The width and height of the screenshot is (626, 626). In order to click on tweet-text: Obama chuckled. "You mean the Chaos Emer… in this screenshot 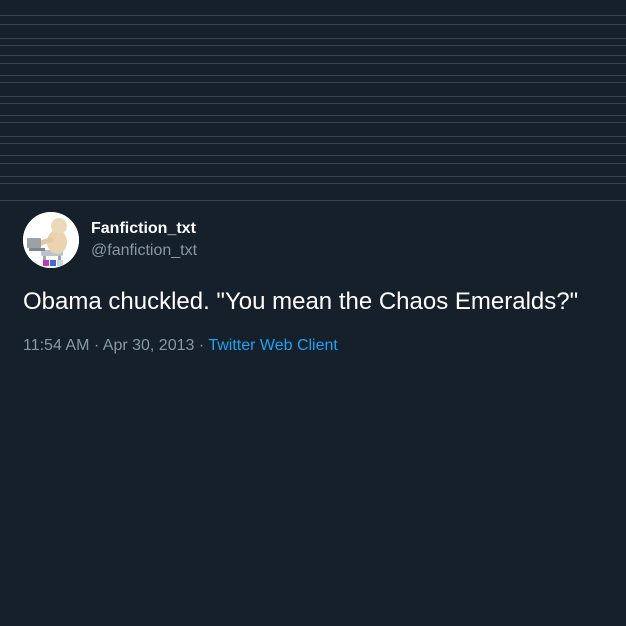, I will do `click(301, 301)`.